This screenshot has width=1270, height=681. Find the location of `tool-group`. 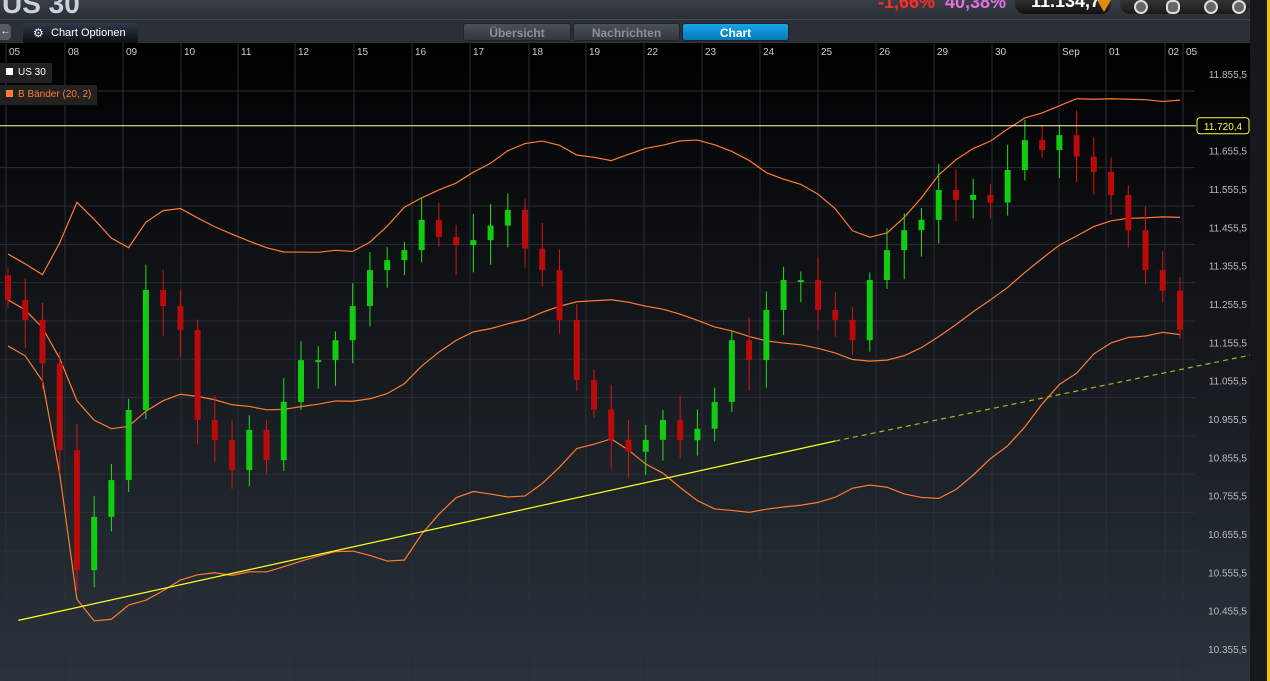

tool-group is located at coordinates (1185, 7).